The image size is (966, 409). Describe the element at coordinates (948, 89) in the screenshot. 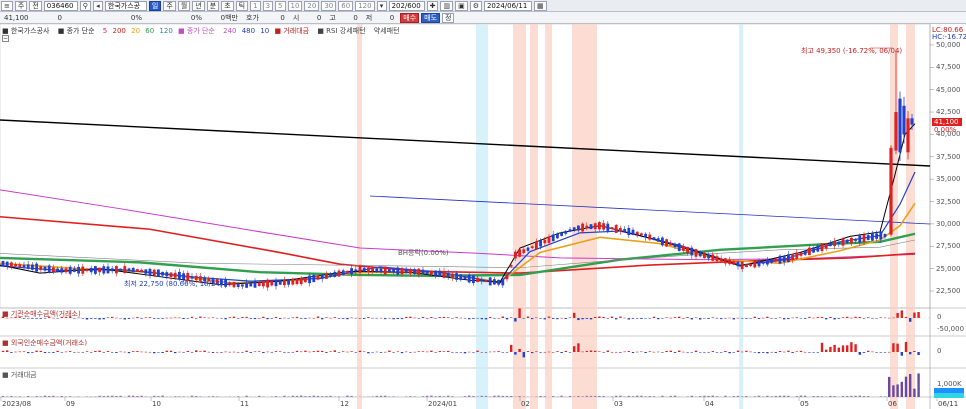

I see `price-tick-label: 45,000` at that location.